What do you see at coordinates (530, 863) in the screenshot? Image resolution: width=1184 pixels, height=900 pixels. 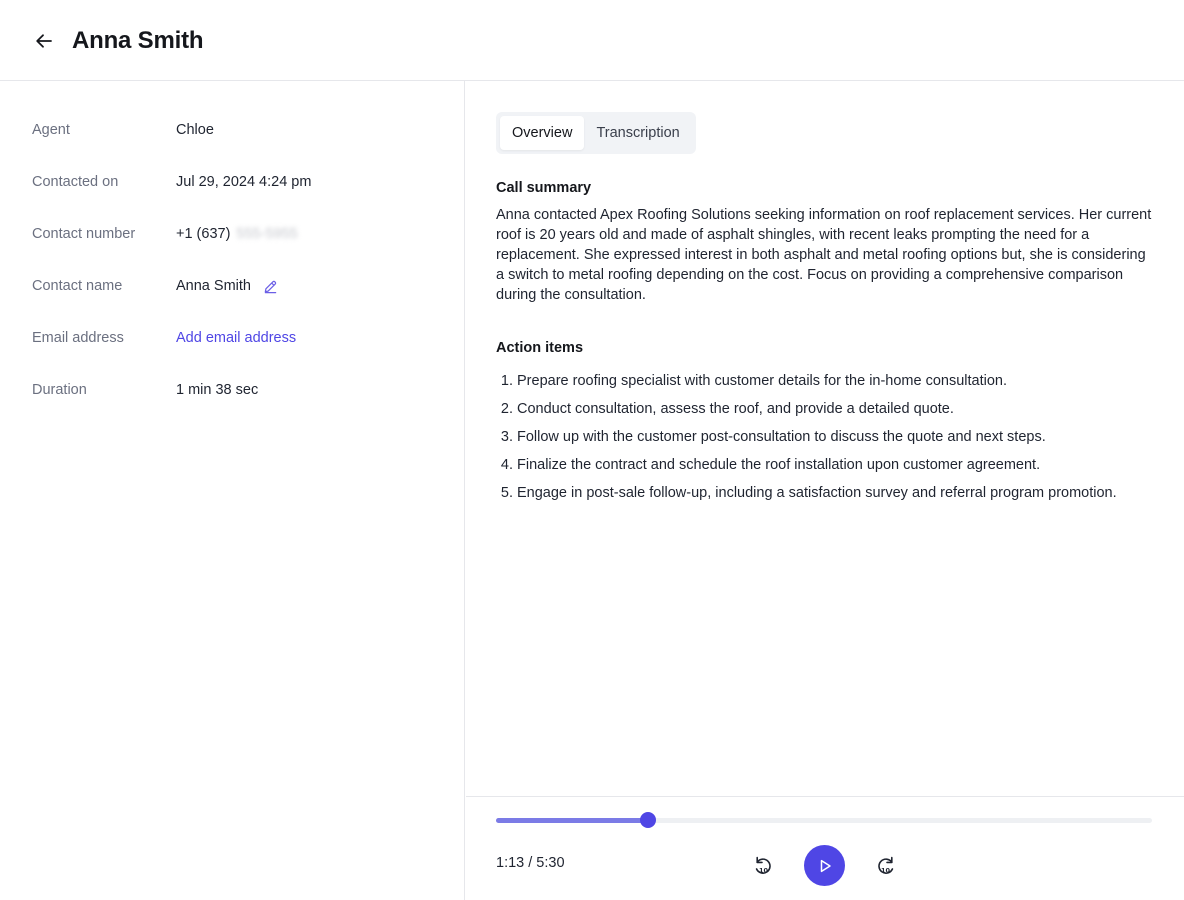 I see `time-readout: 1:13 / 5:30` at bounding box center [530, 863].